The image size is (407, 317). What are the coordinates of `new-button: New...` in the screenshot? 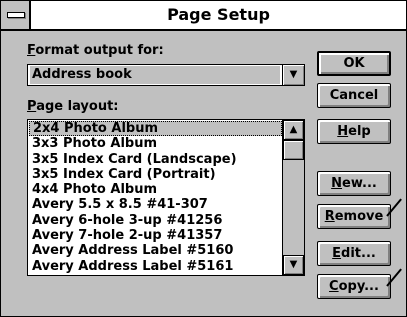 It's located at (354, 183).